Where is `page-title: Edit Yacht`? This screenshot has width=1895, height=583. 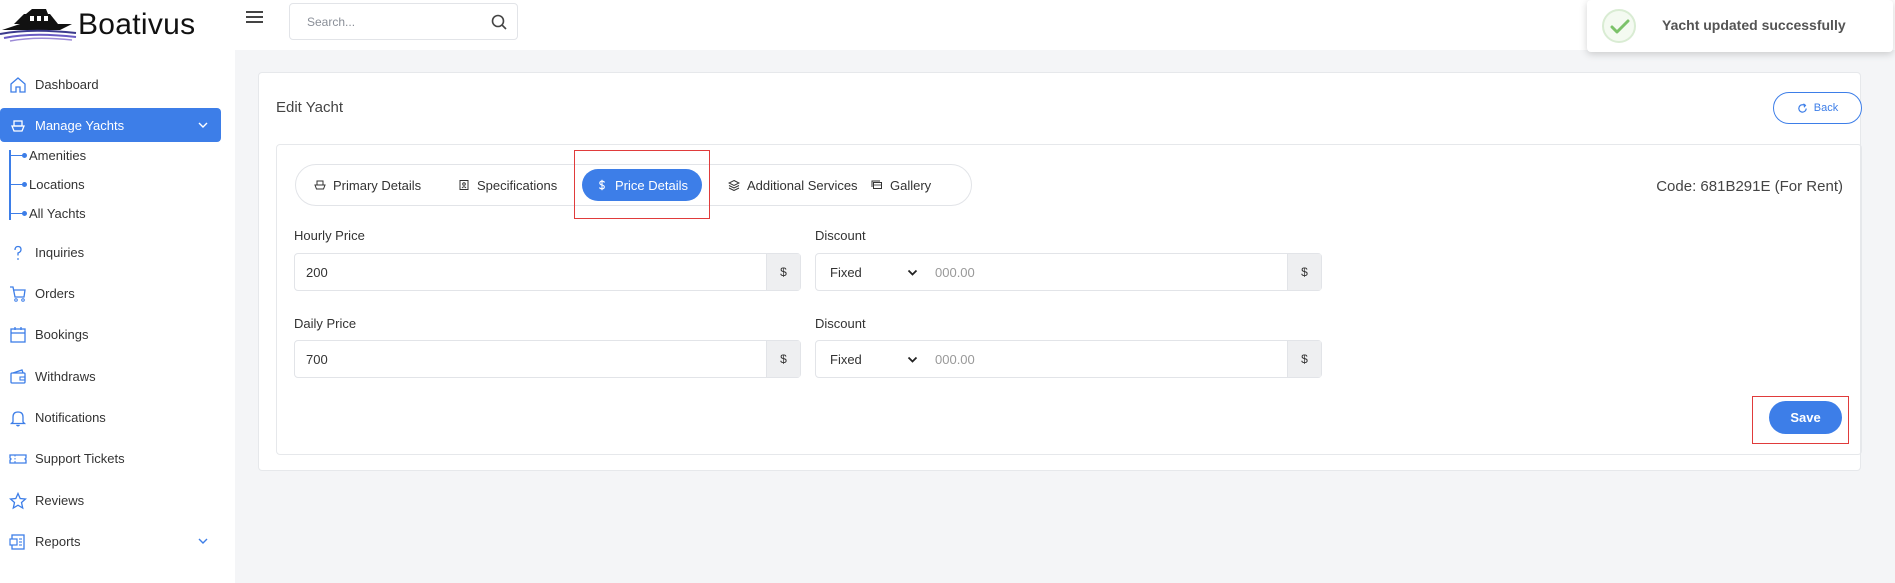
page-title: Edit Yacht is located at coordinates (309, 107).